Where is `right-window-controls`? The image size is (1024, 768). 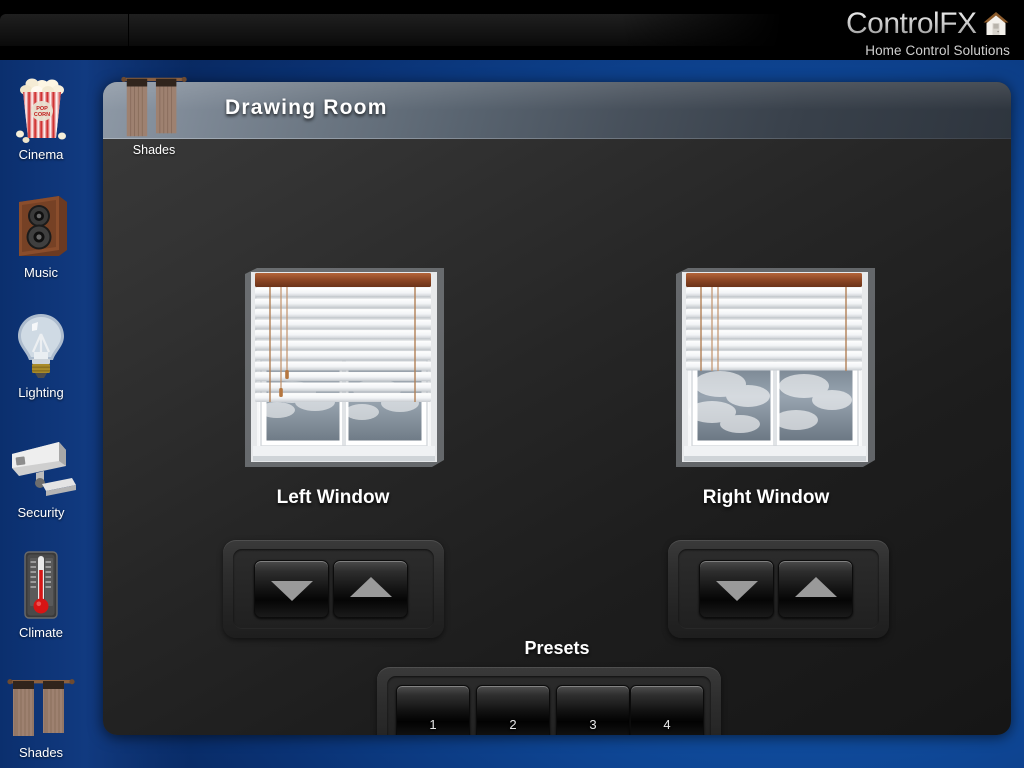 right-window-controls is located at coordinates (778, 589).